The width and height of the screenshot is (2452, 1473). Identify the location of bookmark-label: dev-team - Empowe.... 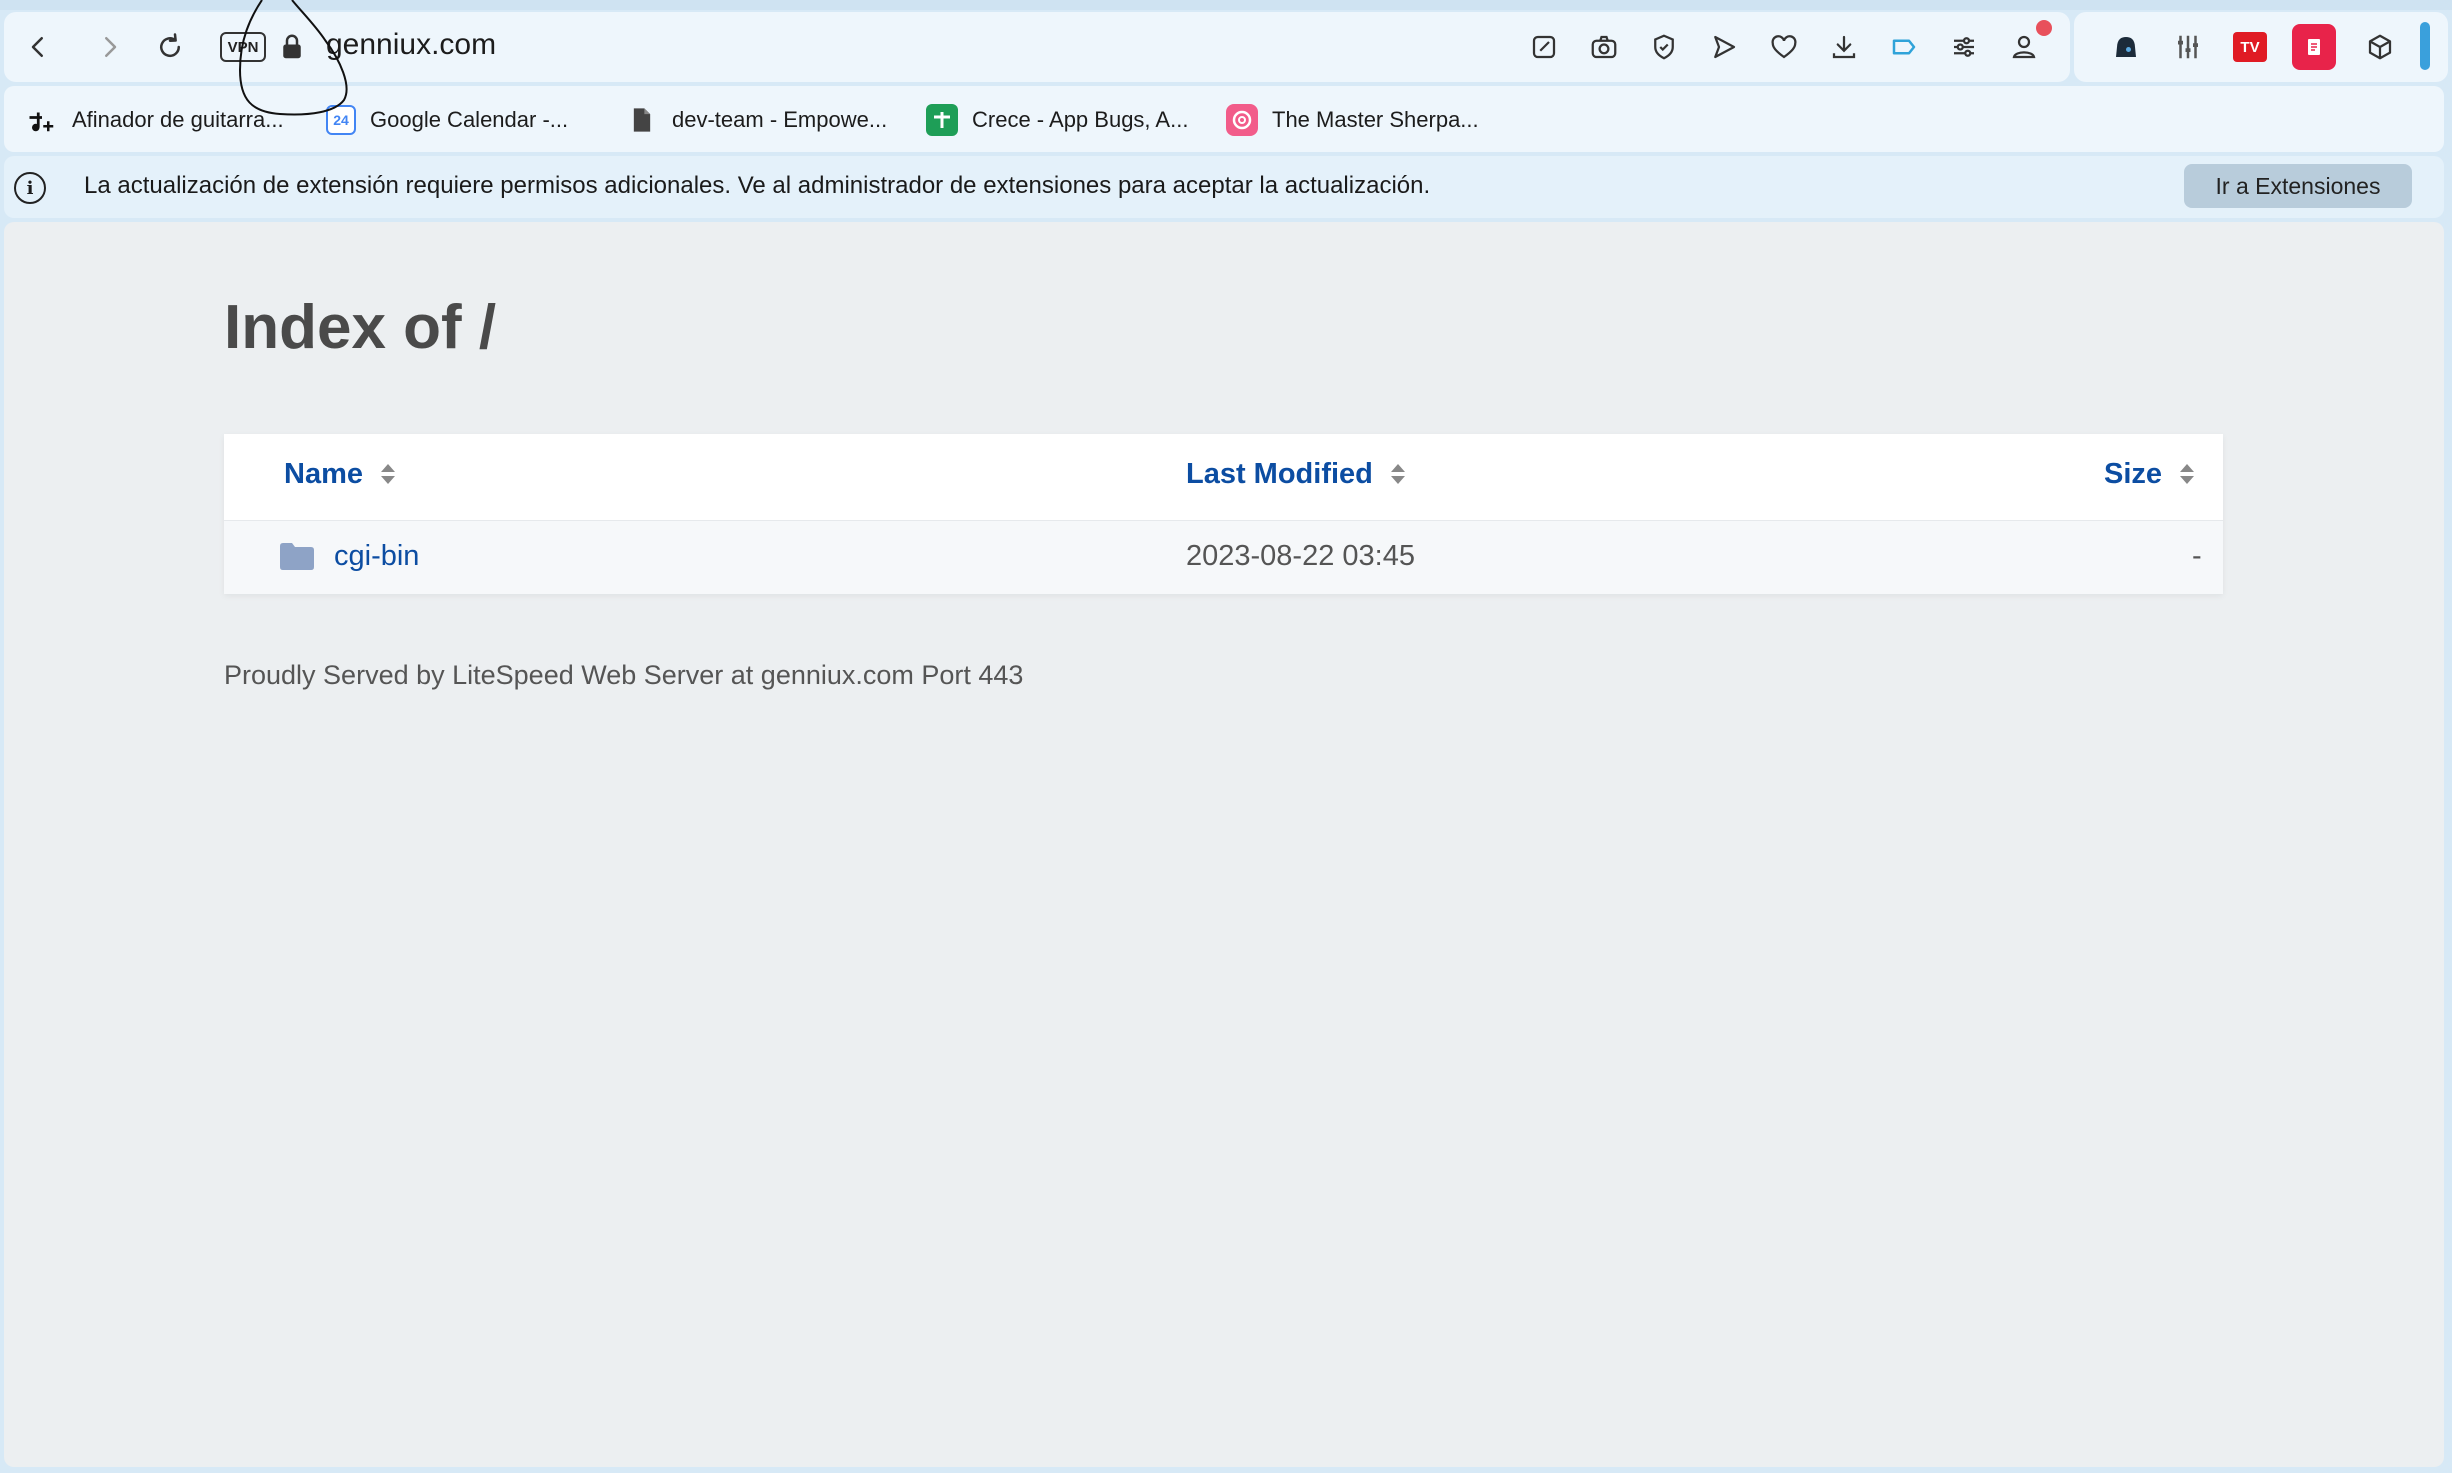
(780, 119).